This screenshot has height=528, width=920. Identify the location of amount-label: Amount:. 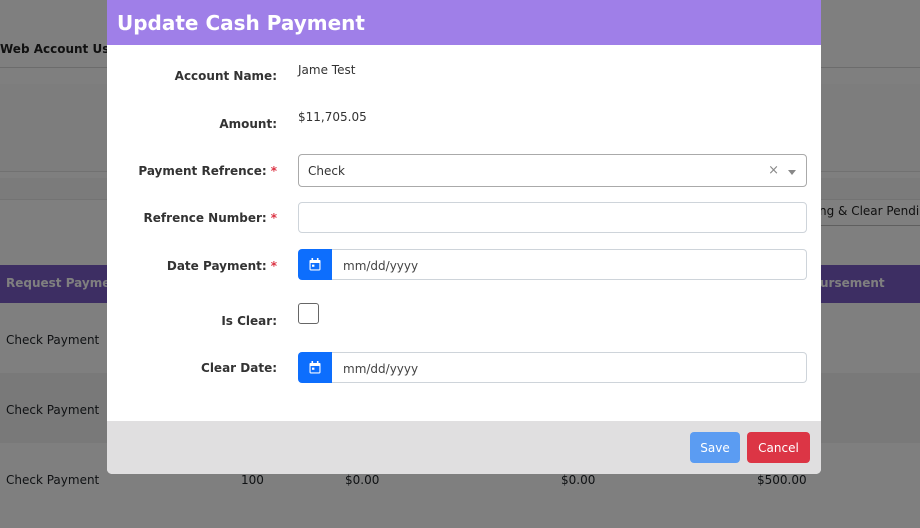
(248, 124).